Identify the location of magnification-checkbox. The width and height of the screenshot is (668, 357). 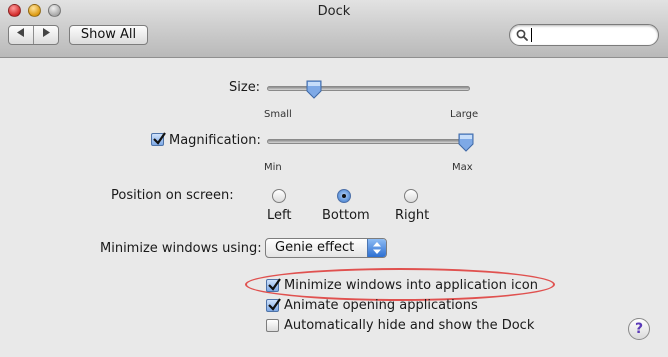
(158, 139).